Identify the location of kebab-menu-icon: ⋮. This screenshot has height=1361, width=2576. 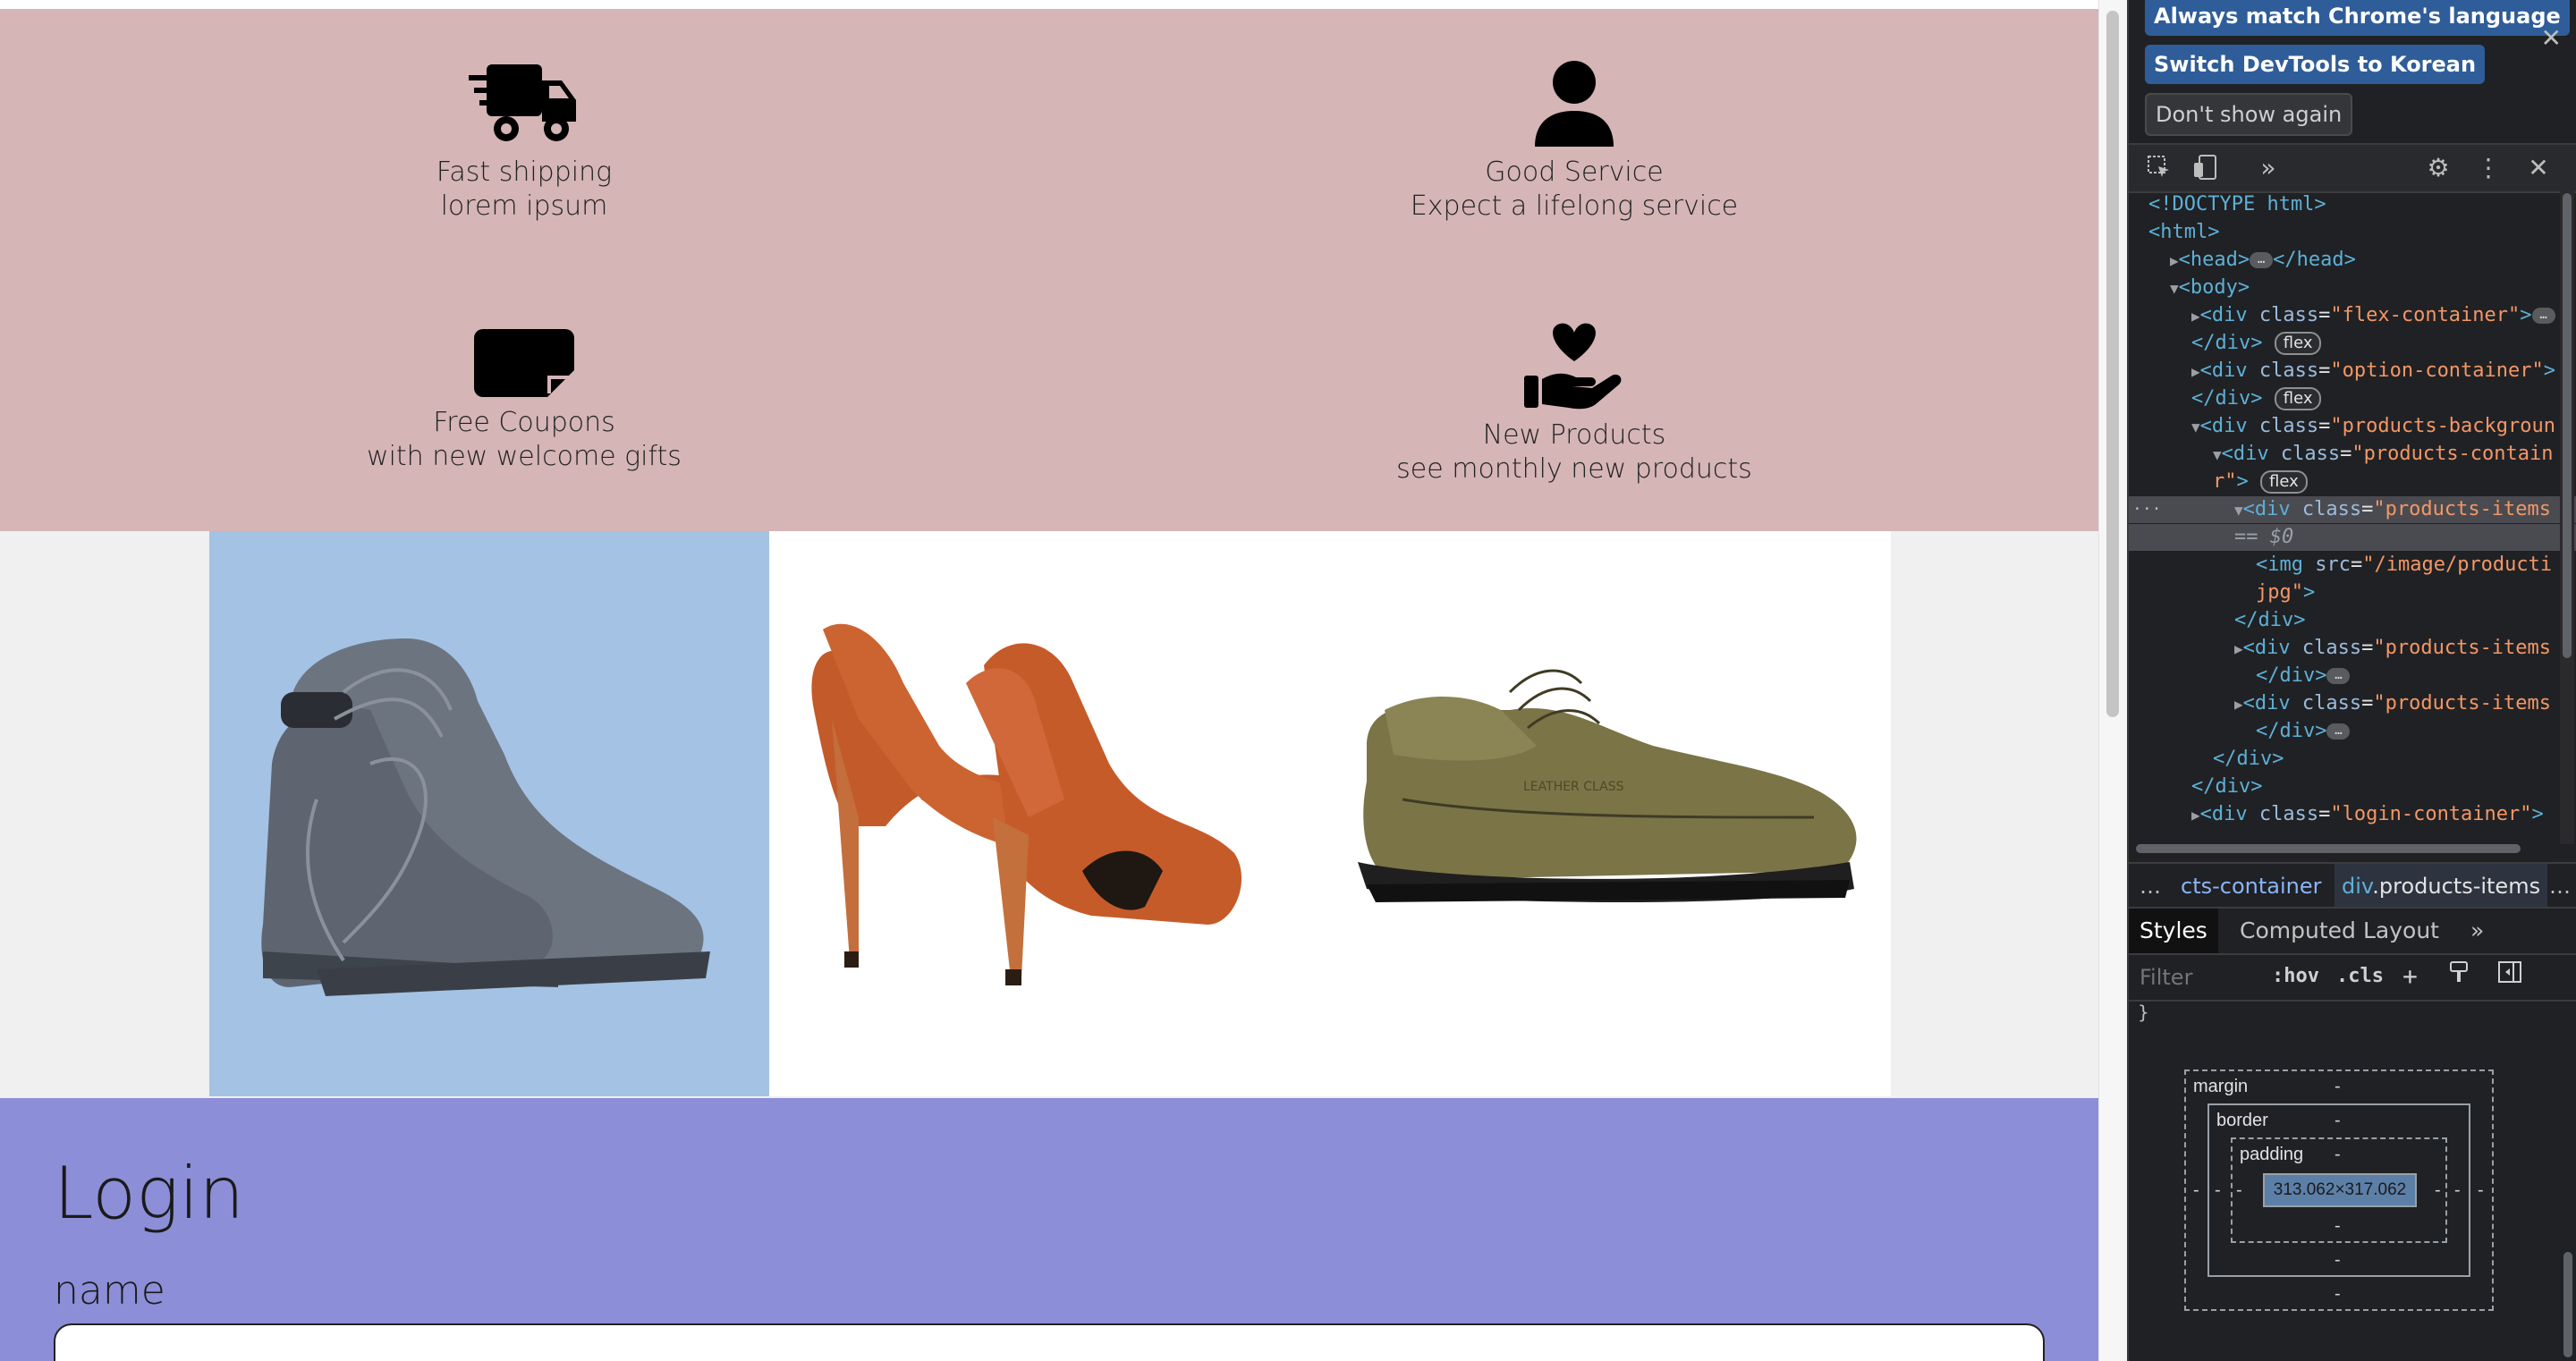
(2488, 168).